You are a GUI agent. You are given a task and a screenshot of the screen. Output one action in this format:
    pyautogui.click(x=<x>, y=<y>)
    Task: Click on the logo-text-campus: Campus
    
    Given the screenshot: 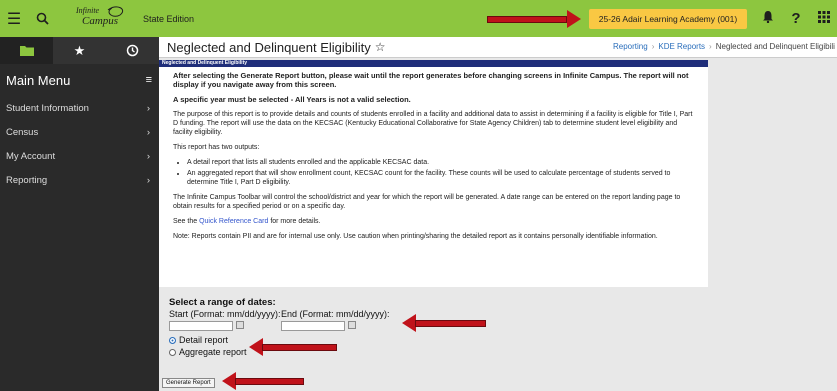 What is the action you would take?
    pyautogui.click(x=100, y=20)
    